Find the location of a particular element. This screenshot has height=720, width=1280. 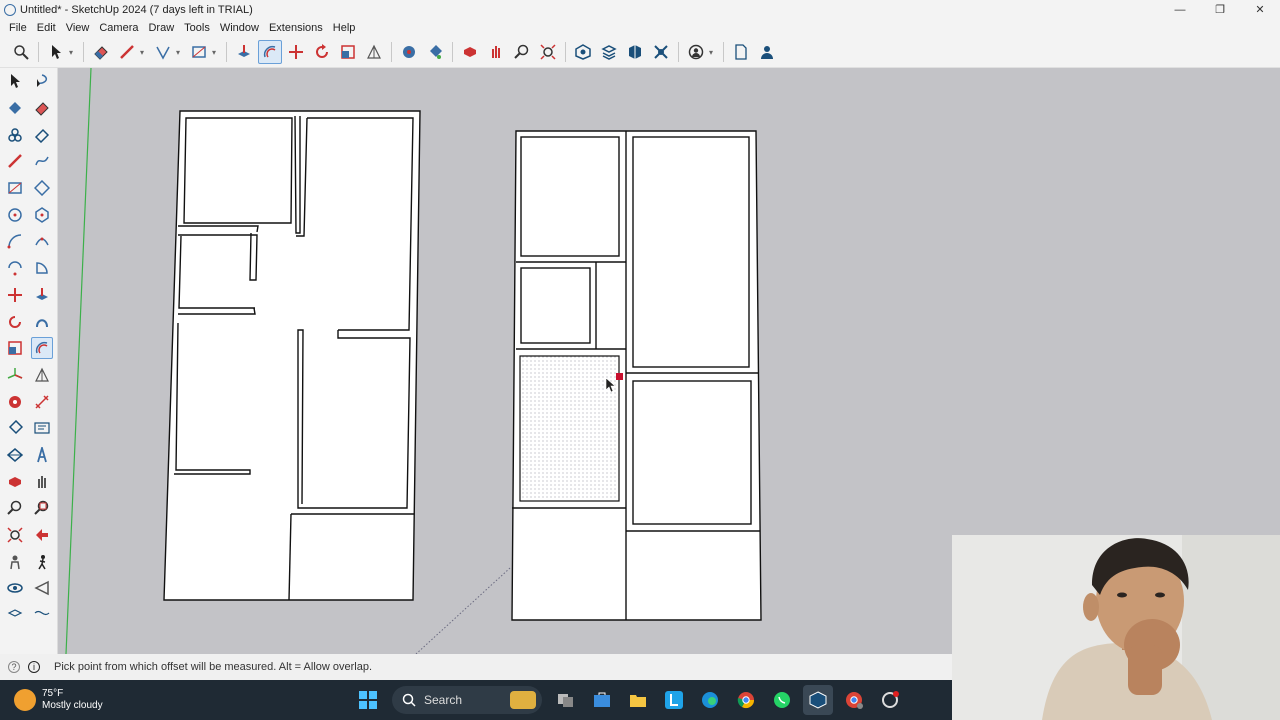

scale-icon is located at coordinates (348, 52).